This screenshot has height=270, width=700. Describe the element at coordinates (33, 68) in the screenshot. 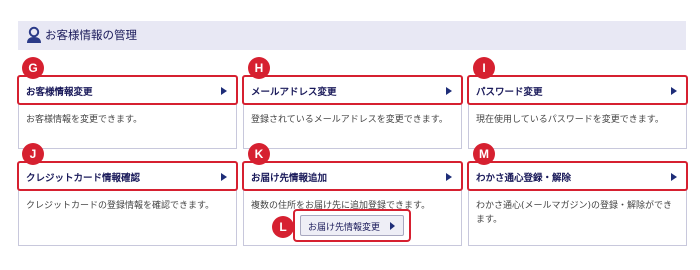

I see `badge-g: G` at that location.